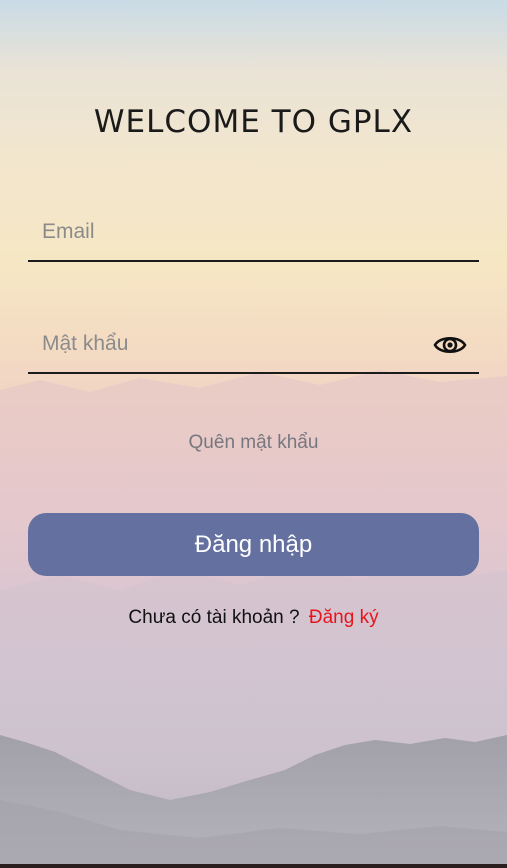 Image resolution: width=507 pixels, height=868 pixels. I want to click on eye-icon, so click(450, 345).